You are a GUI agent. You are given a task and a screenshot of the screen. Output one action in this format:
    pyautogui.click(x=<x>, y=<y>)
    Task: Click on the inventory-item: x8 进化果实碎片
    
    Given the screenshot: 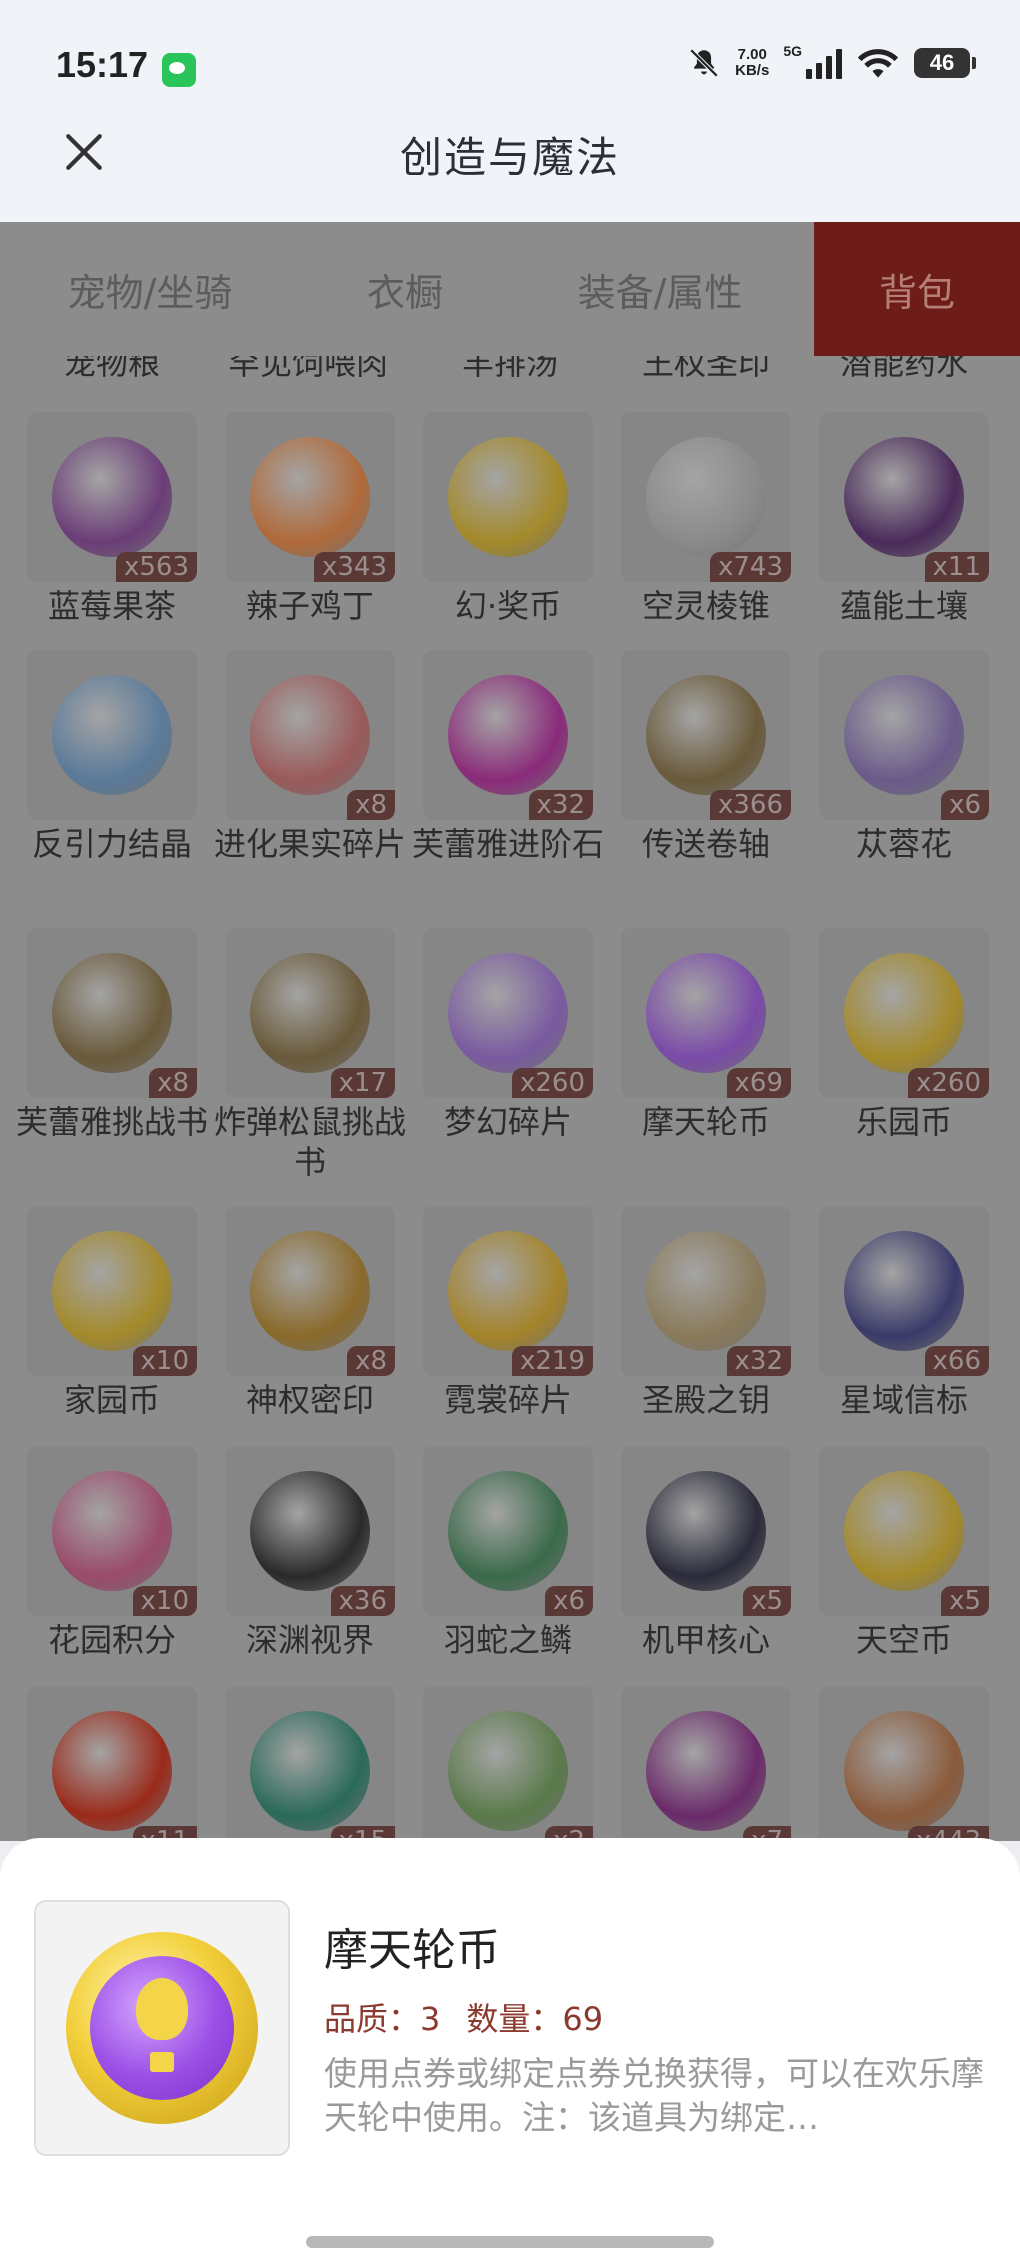 What is the action you would take?
    pyautogui.click(x=310, y=757)
    